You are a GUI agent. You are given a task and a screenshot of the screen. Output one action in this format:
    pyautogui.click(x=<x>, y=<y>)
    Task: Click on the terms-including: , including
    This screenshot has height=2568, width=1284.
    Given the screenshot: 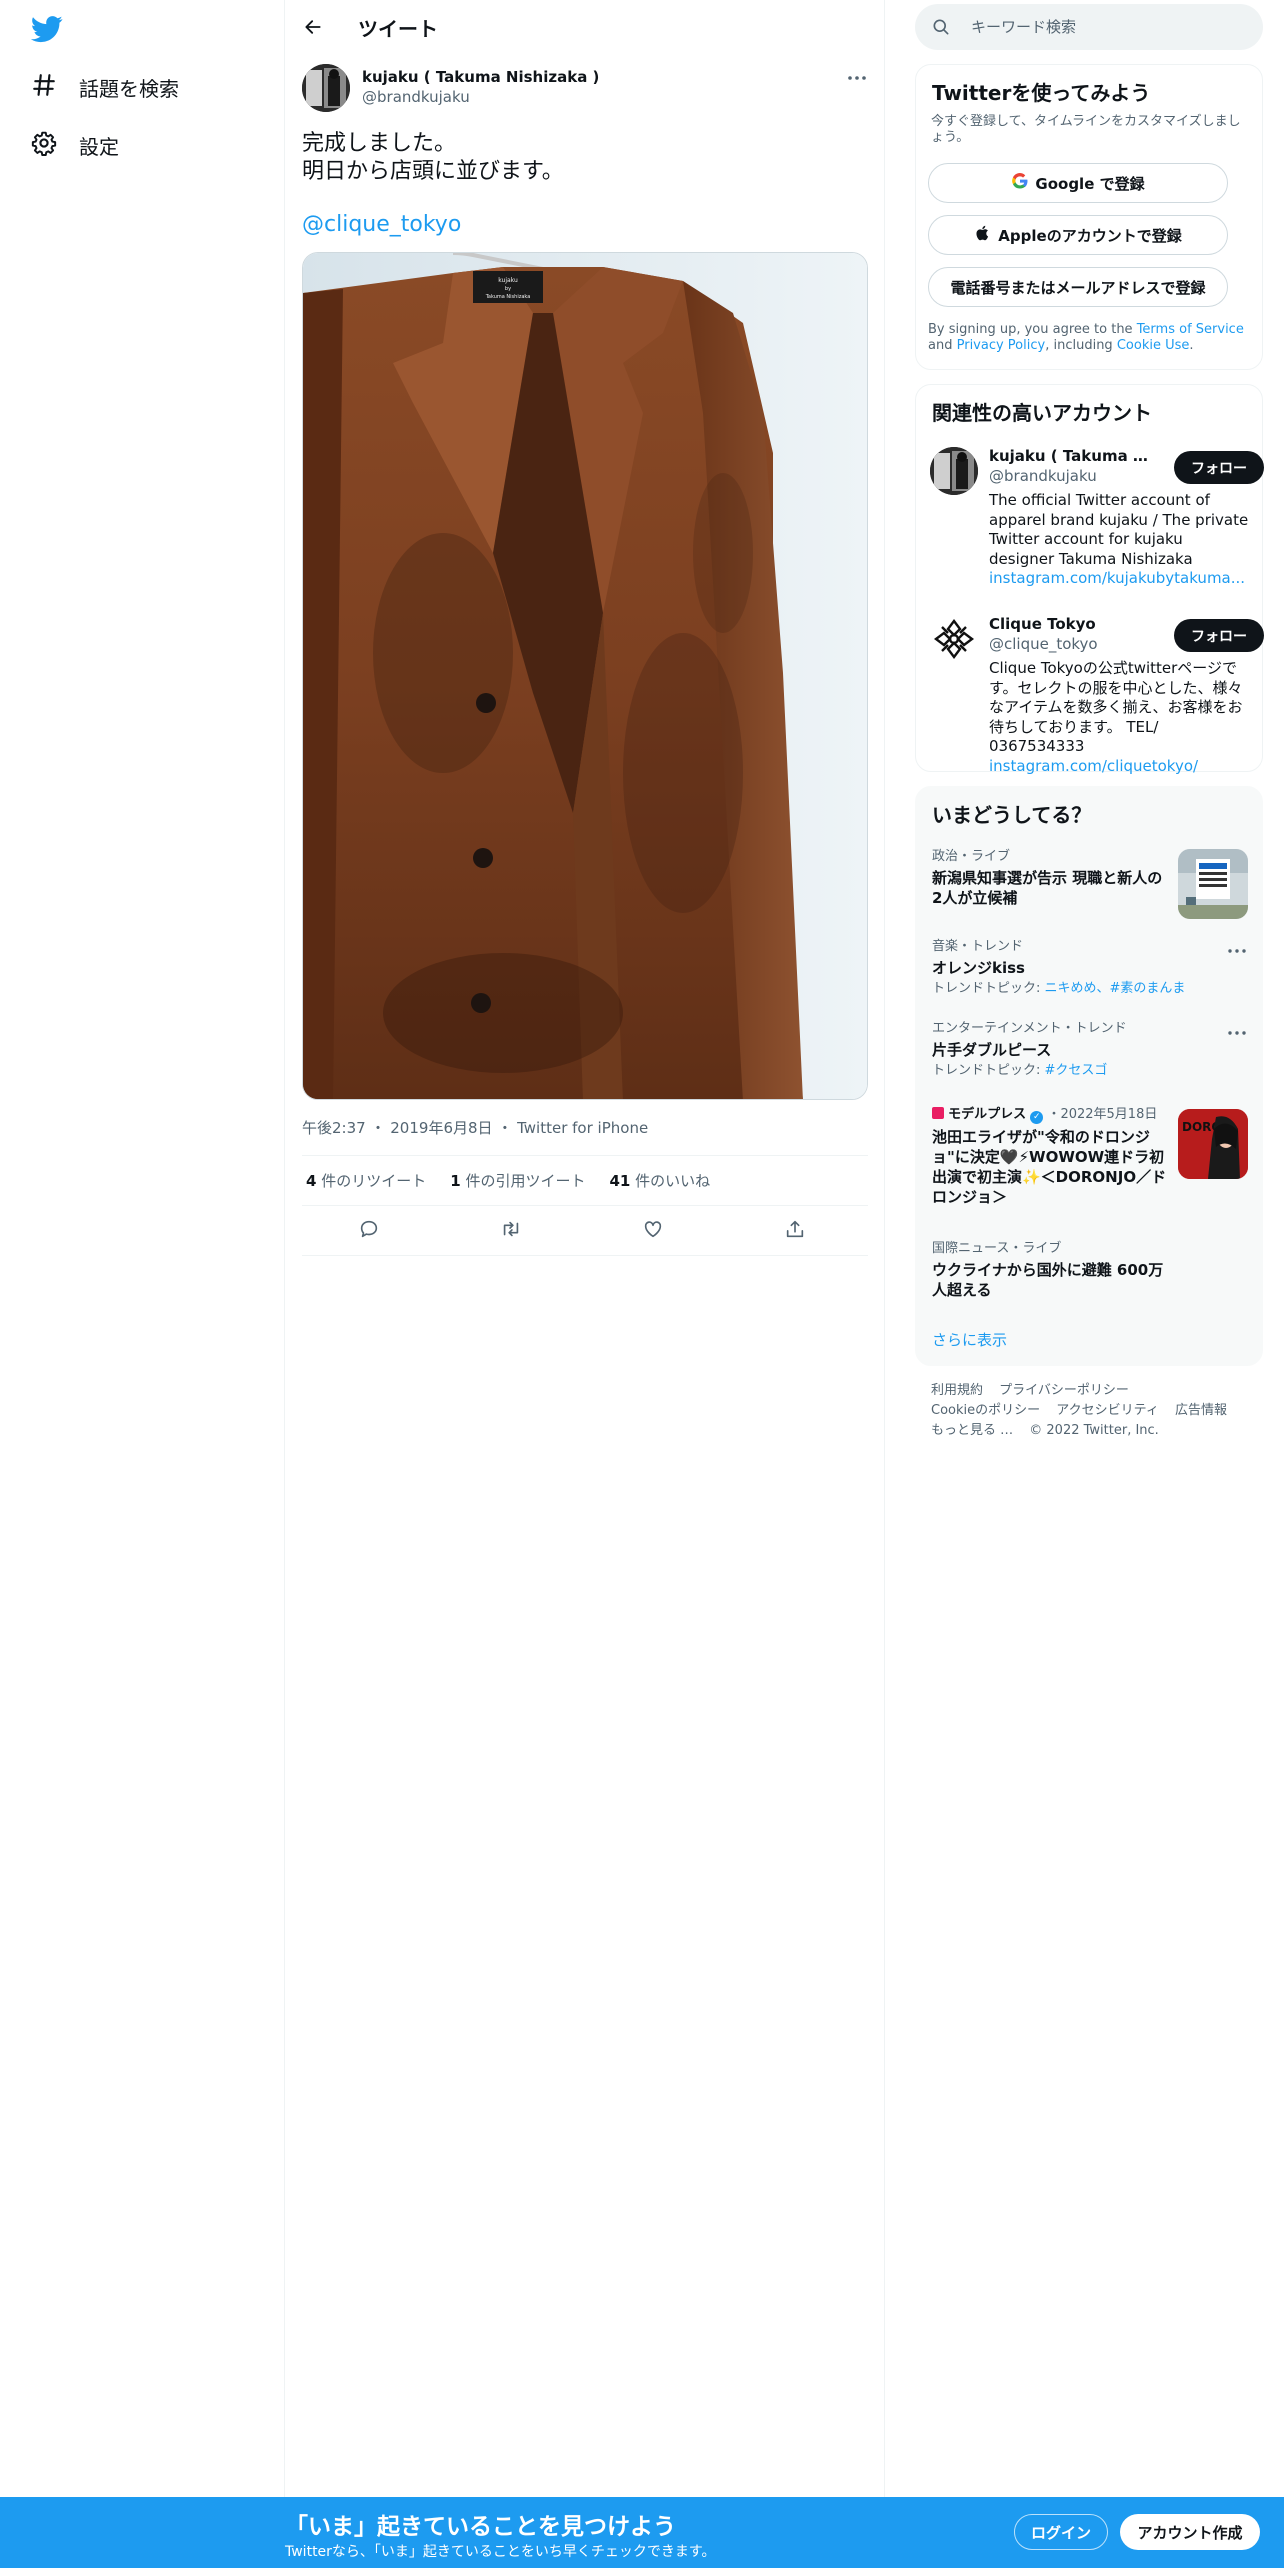 What is the action you would take?
    pyautogui.click(x=1079, y=345)
    